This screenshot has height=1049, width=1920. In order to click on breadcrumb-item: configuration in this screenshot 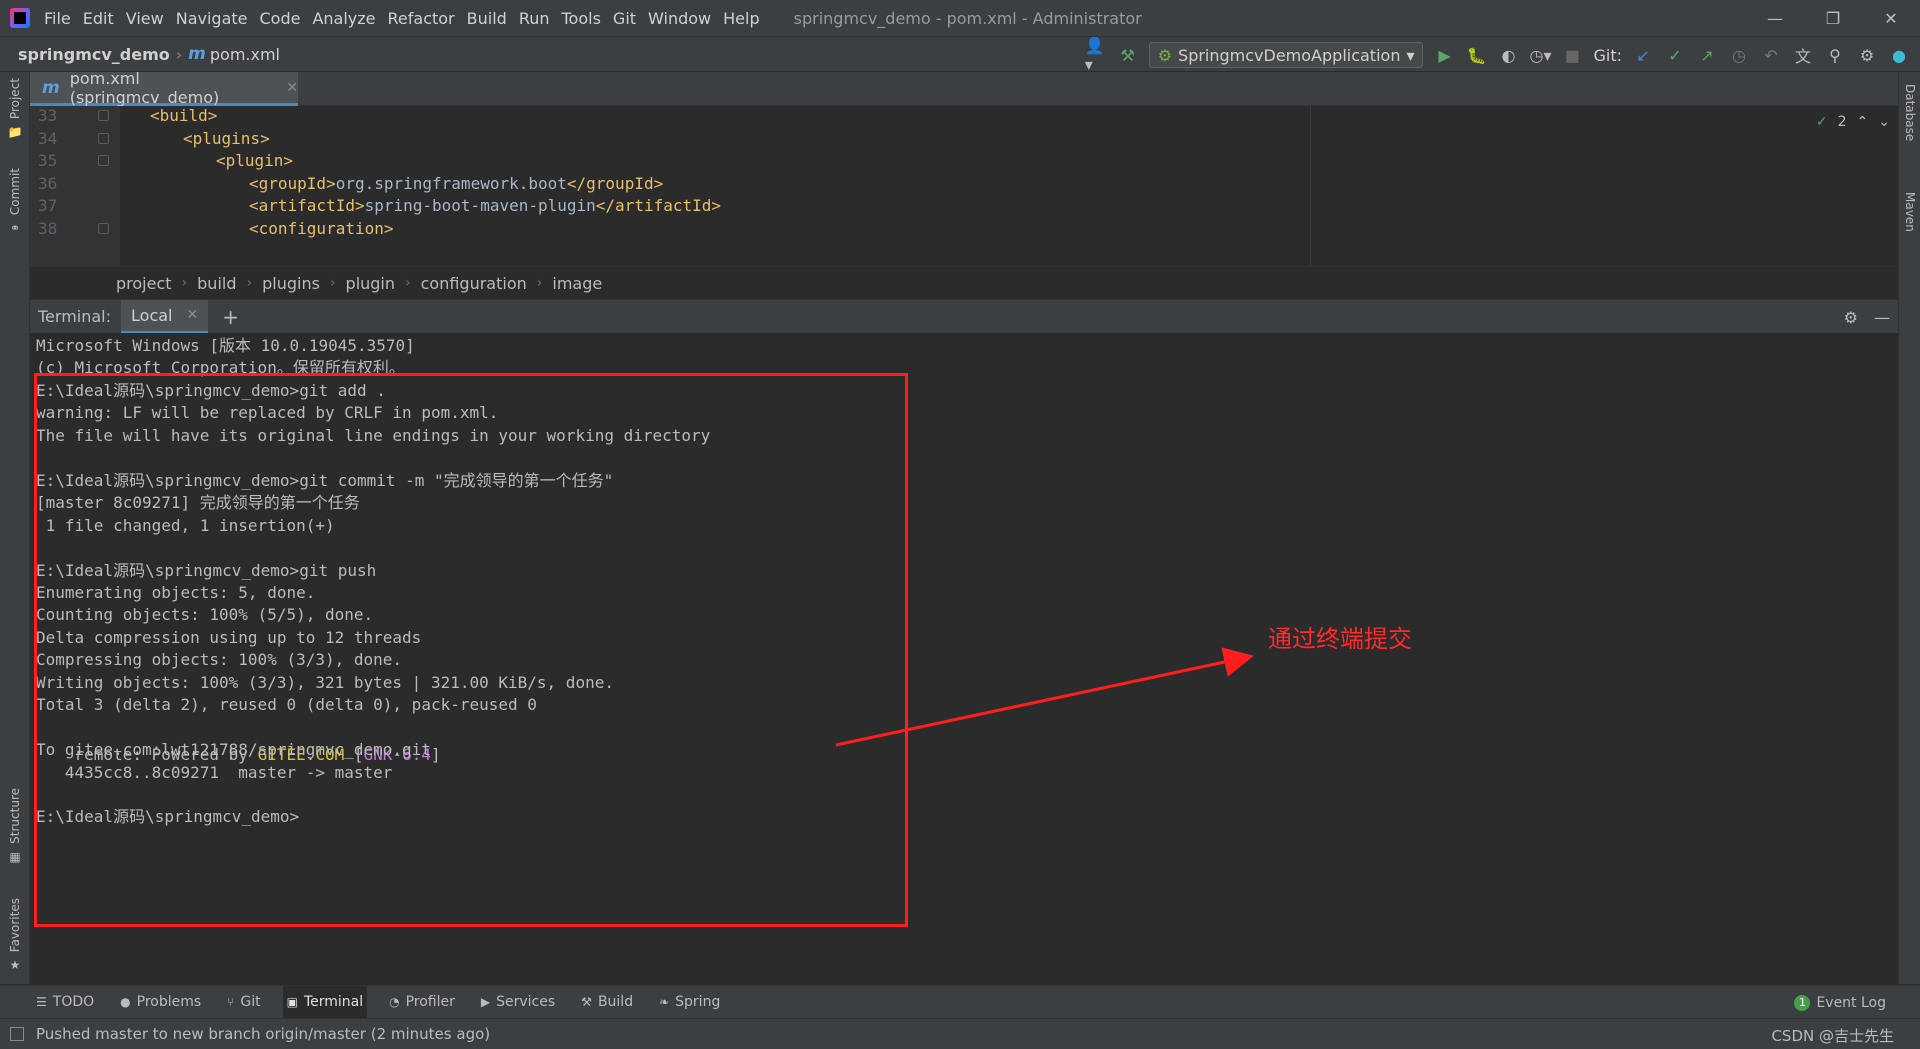, I will do `click(474, 283)`.